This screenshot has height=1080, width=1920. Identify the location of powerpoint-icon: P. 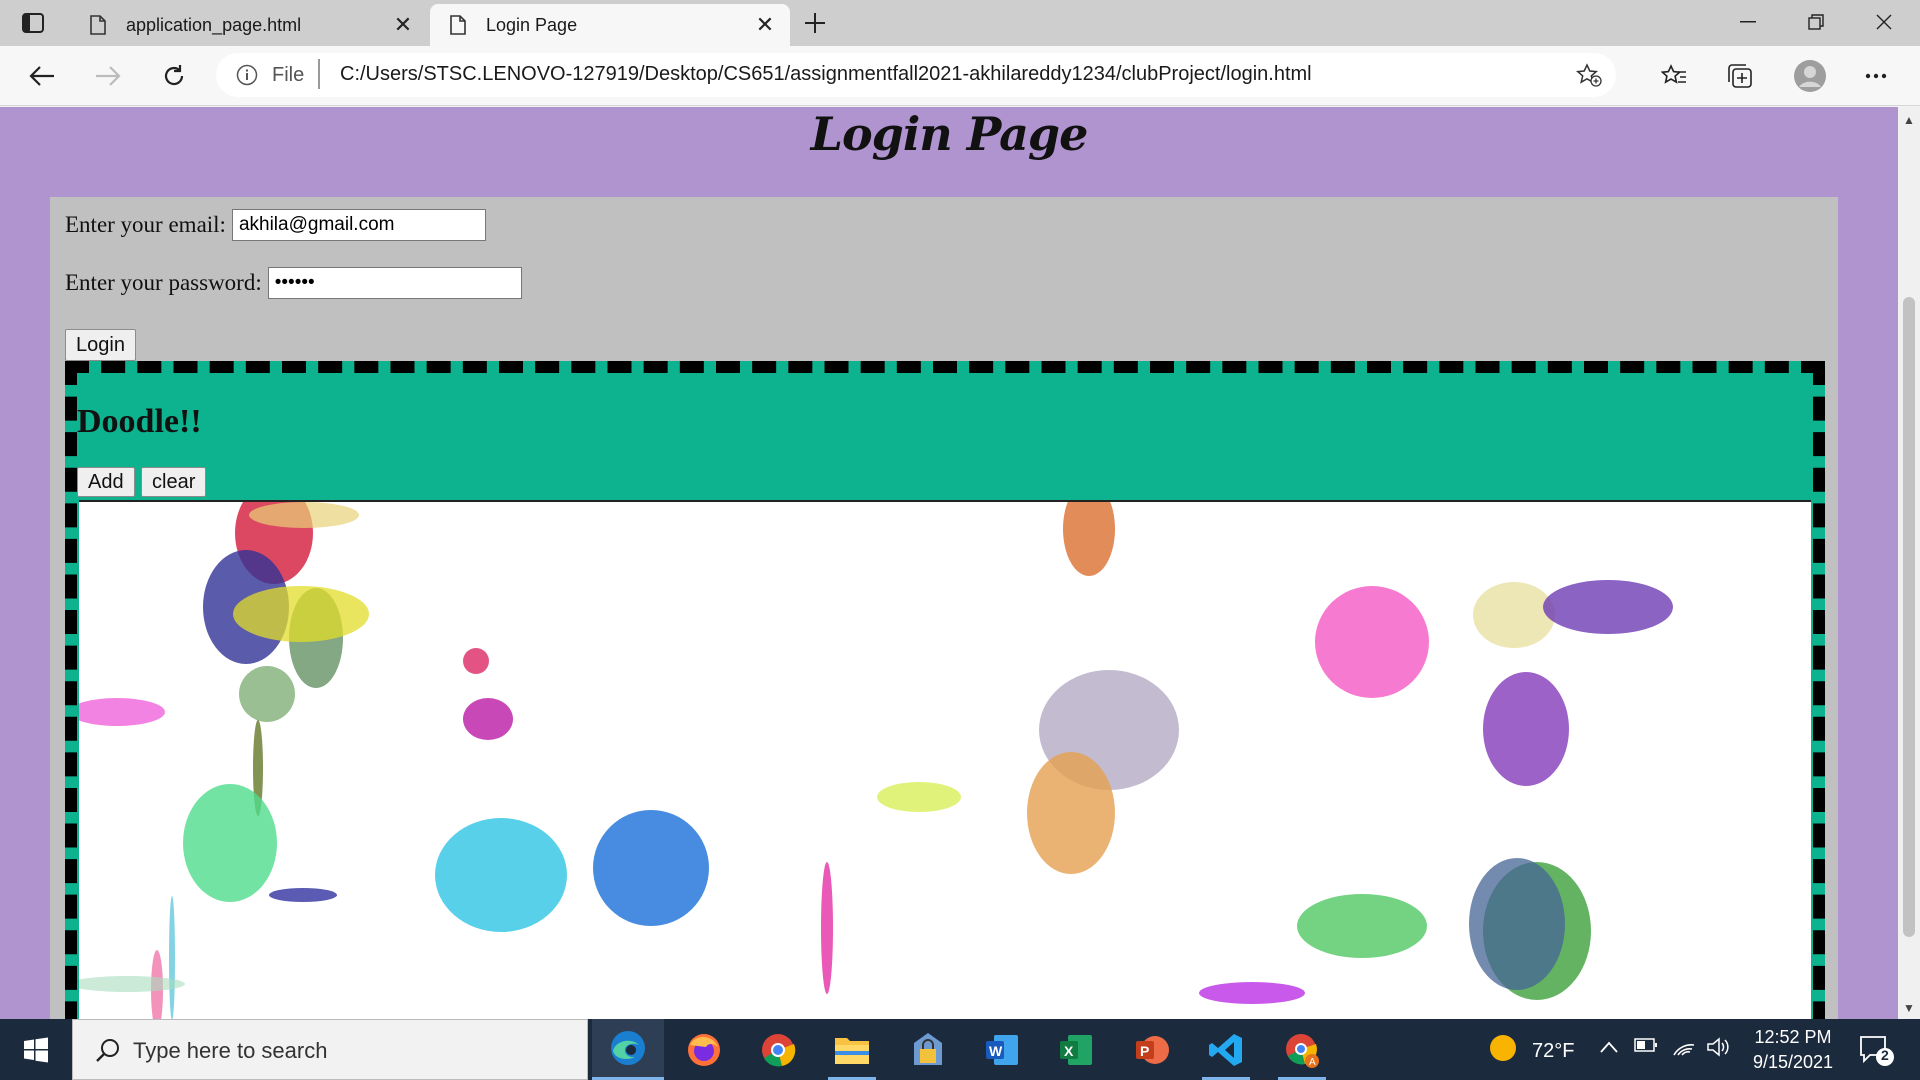
(1152, 1049).